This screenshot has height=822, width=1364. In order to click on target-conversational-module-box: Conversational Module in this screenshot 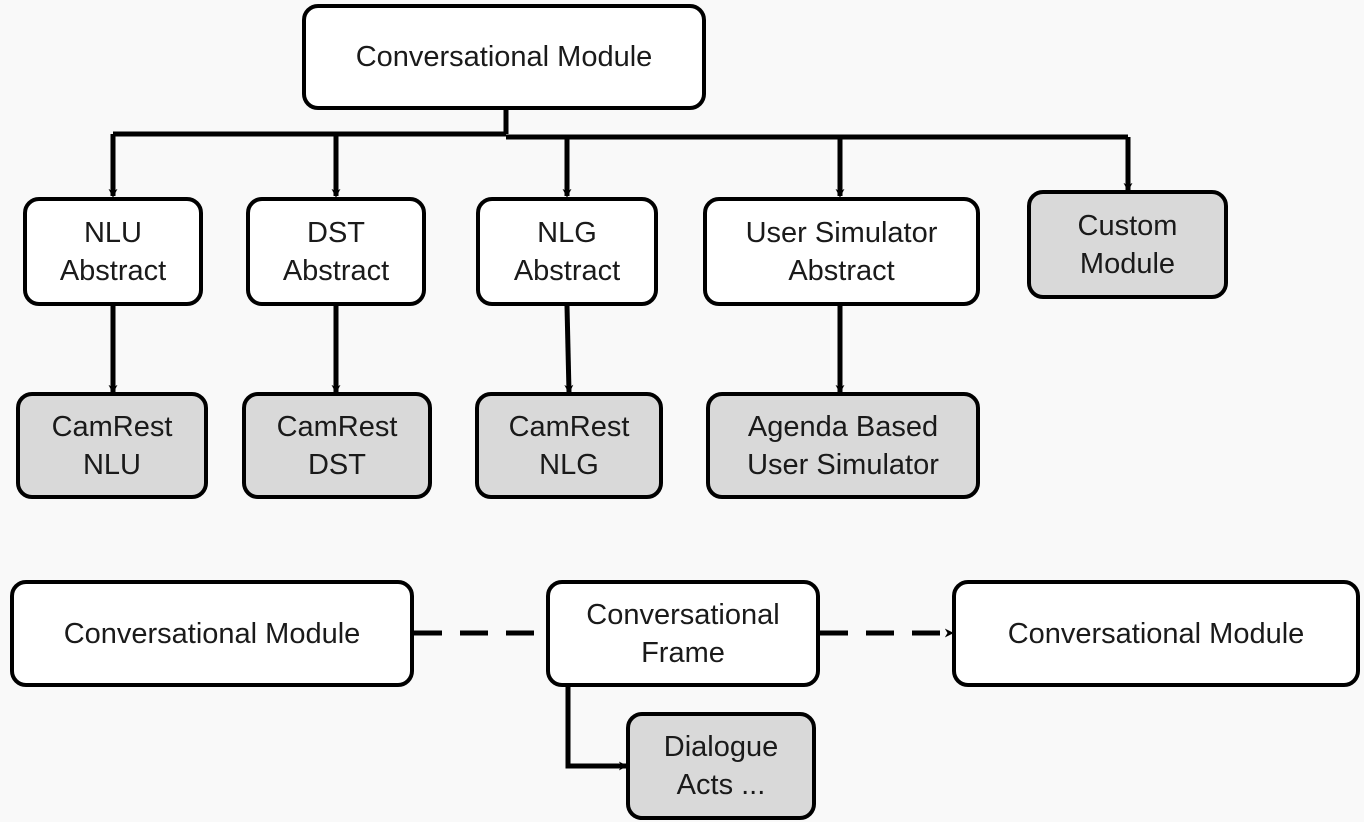, I will do `click(1156, 633)`.